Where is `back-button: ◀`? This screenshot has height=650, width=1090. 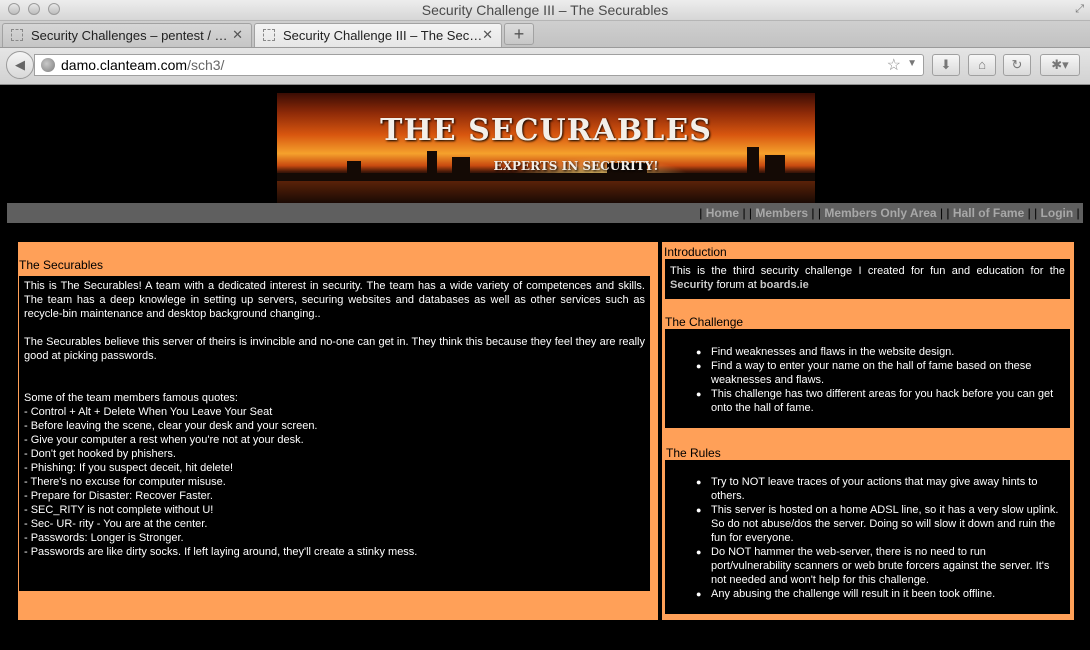
back-button: ◀ is located at coordinates (20, 65).